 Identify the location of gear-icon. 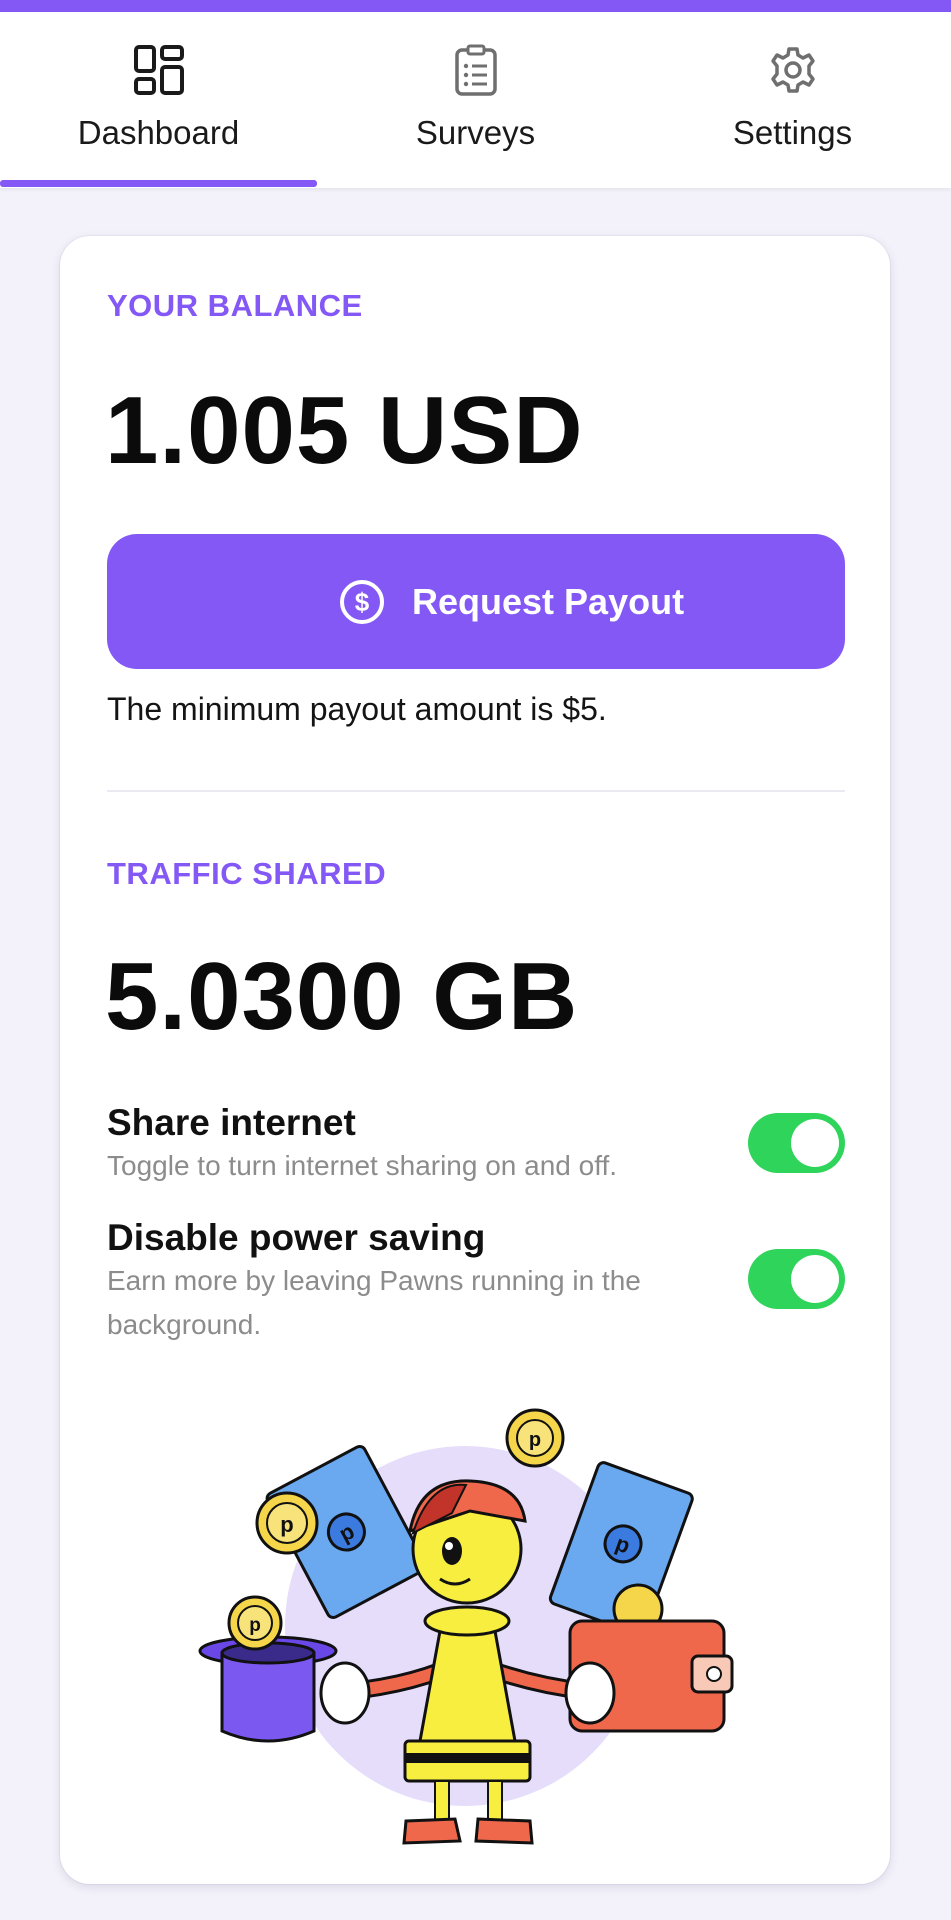
(792, 70).